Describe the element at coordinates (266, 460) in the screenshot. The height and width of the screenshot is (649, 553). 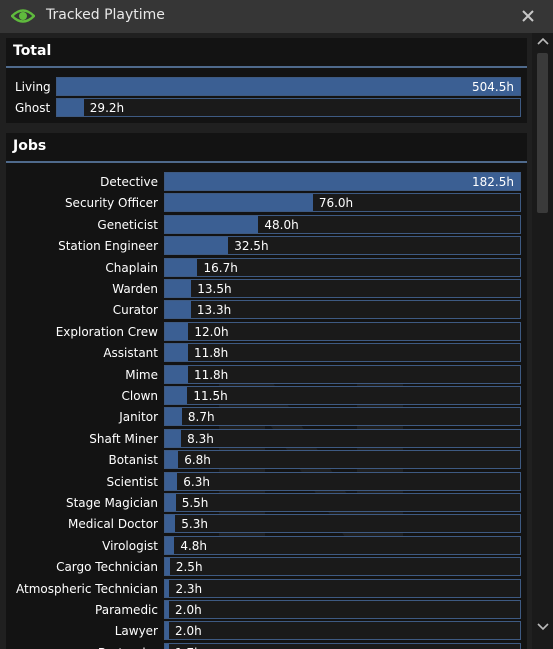
I see `playtime-row: Botanist 6.8h` at that location.